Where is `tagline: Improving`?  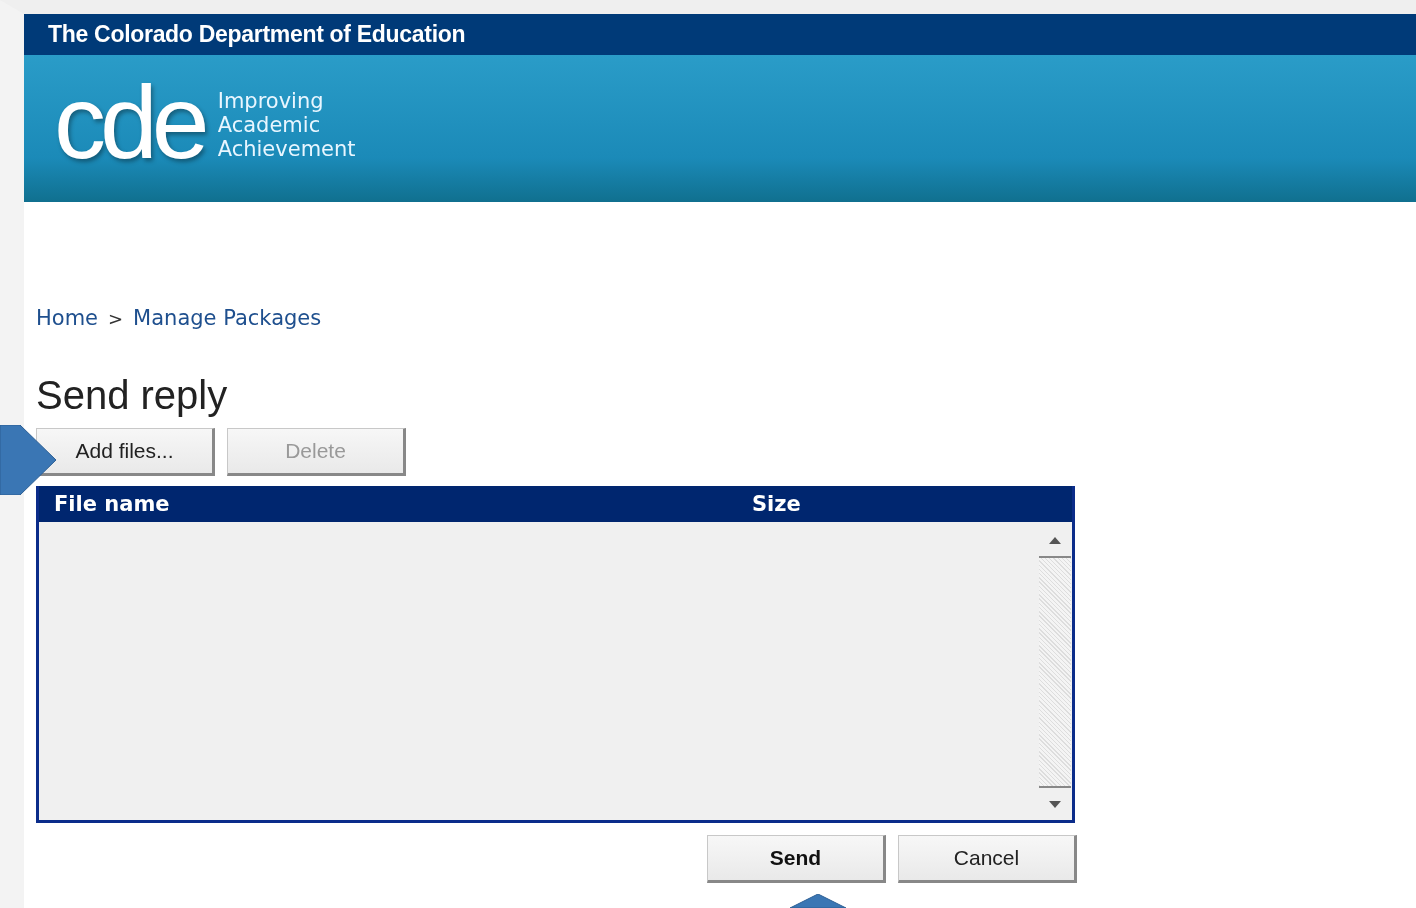
tagline: Improving is located at coordinates (271, 100).